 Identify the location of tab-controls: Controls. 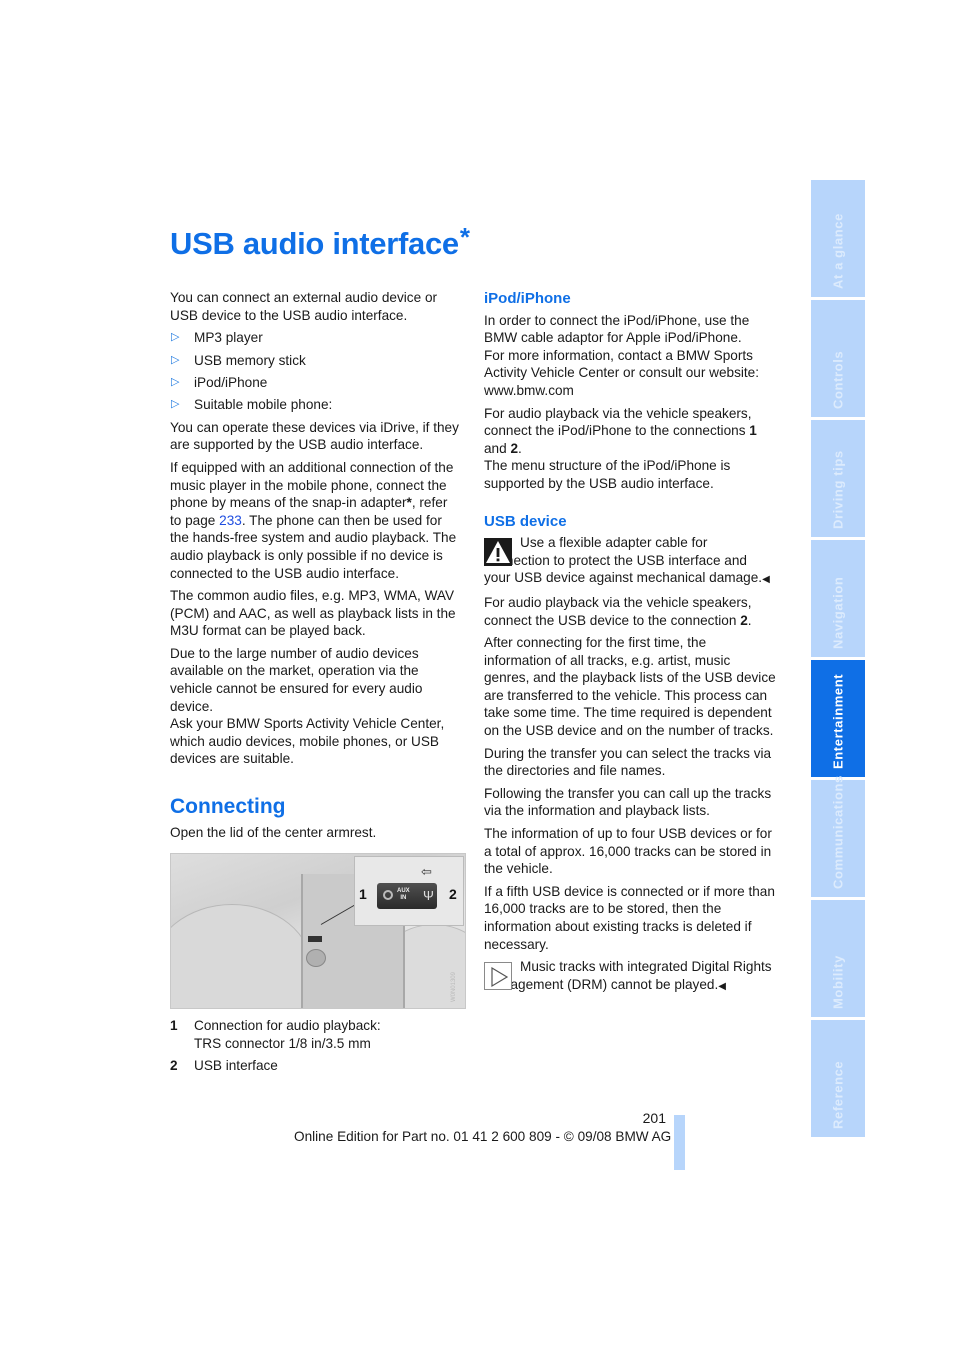
(838, 358).